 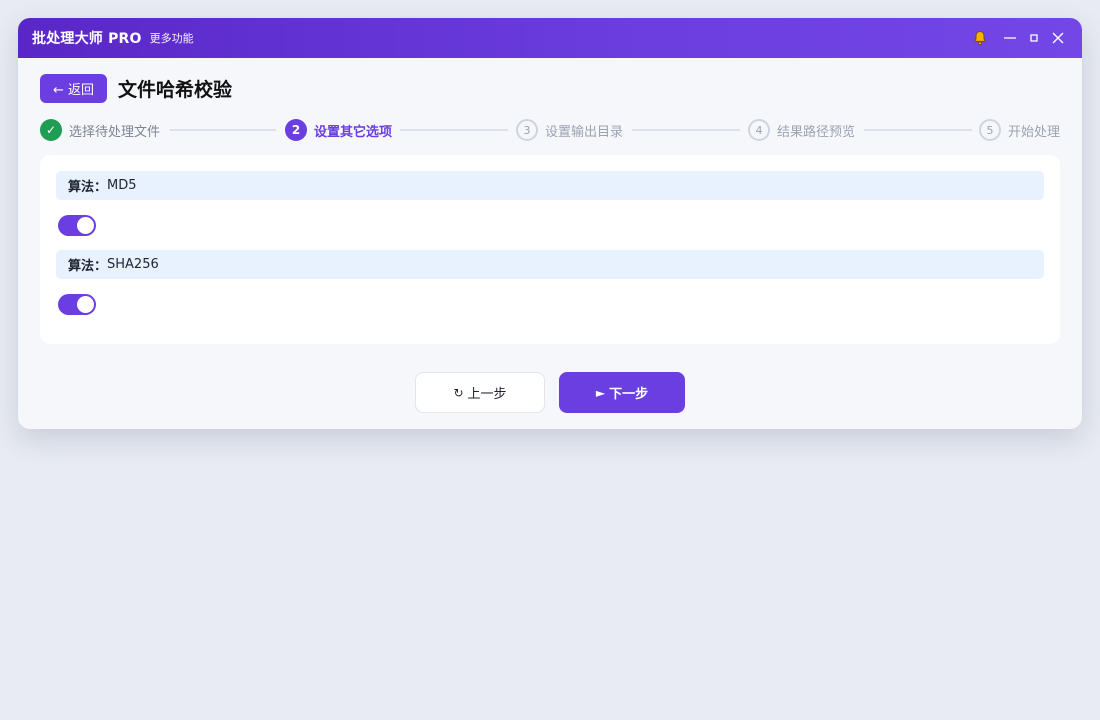 What do you see at coordinates (550, 88) in the screenshot?
I see `page-header: ← 返回 文件哈希校验` at bounding box center [550, 88].